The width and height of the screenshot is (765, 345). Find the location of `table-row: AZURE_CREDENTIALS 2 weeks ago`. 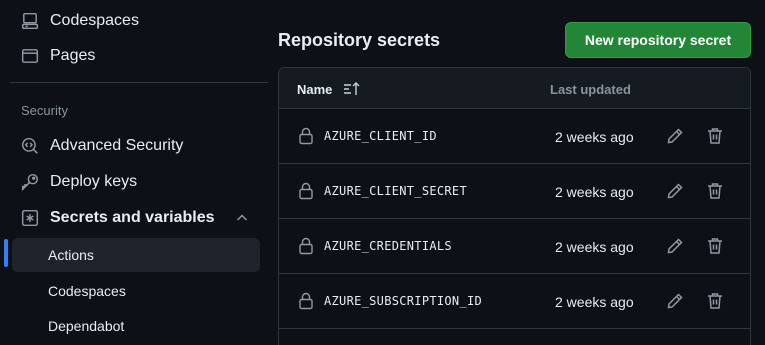

table-row: AZURE_CREDENTIALS 2 weeks ago is located at coordinates (514, 246).